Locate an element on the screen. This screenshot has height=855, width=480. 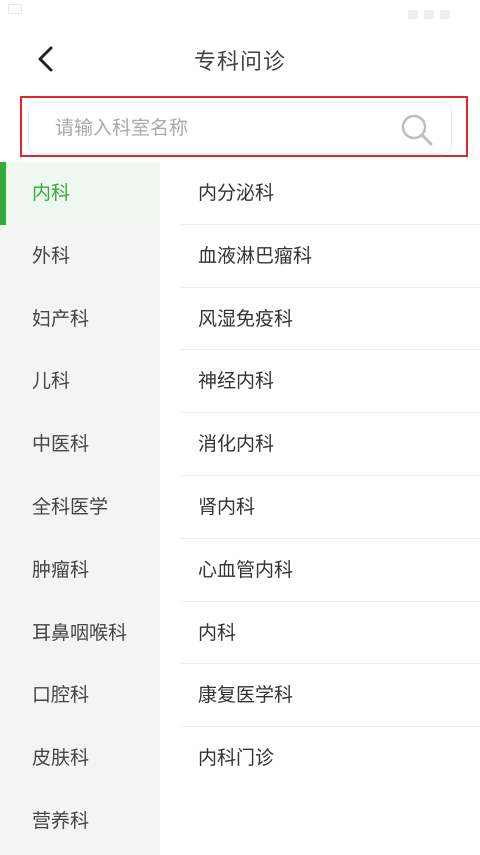
sidebar-item-general-practice: 全科医学 is located at coordinates (80, 507).